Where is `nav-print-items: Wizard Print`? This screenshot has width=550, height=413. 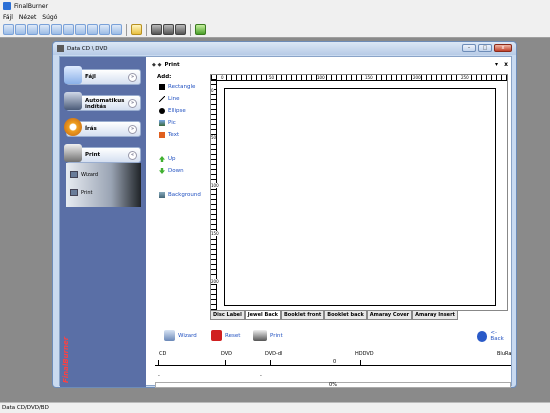
nav-print-items: Wizard Print is located at coordinates (103, 185).